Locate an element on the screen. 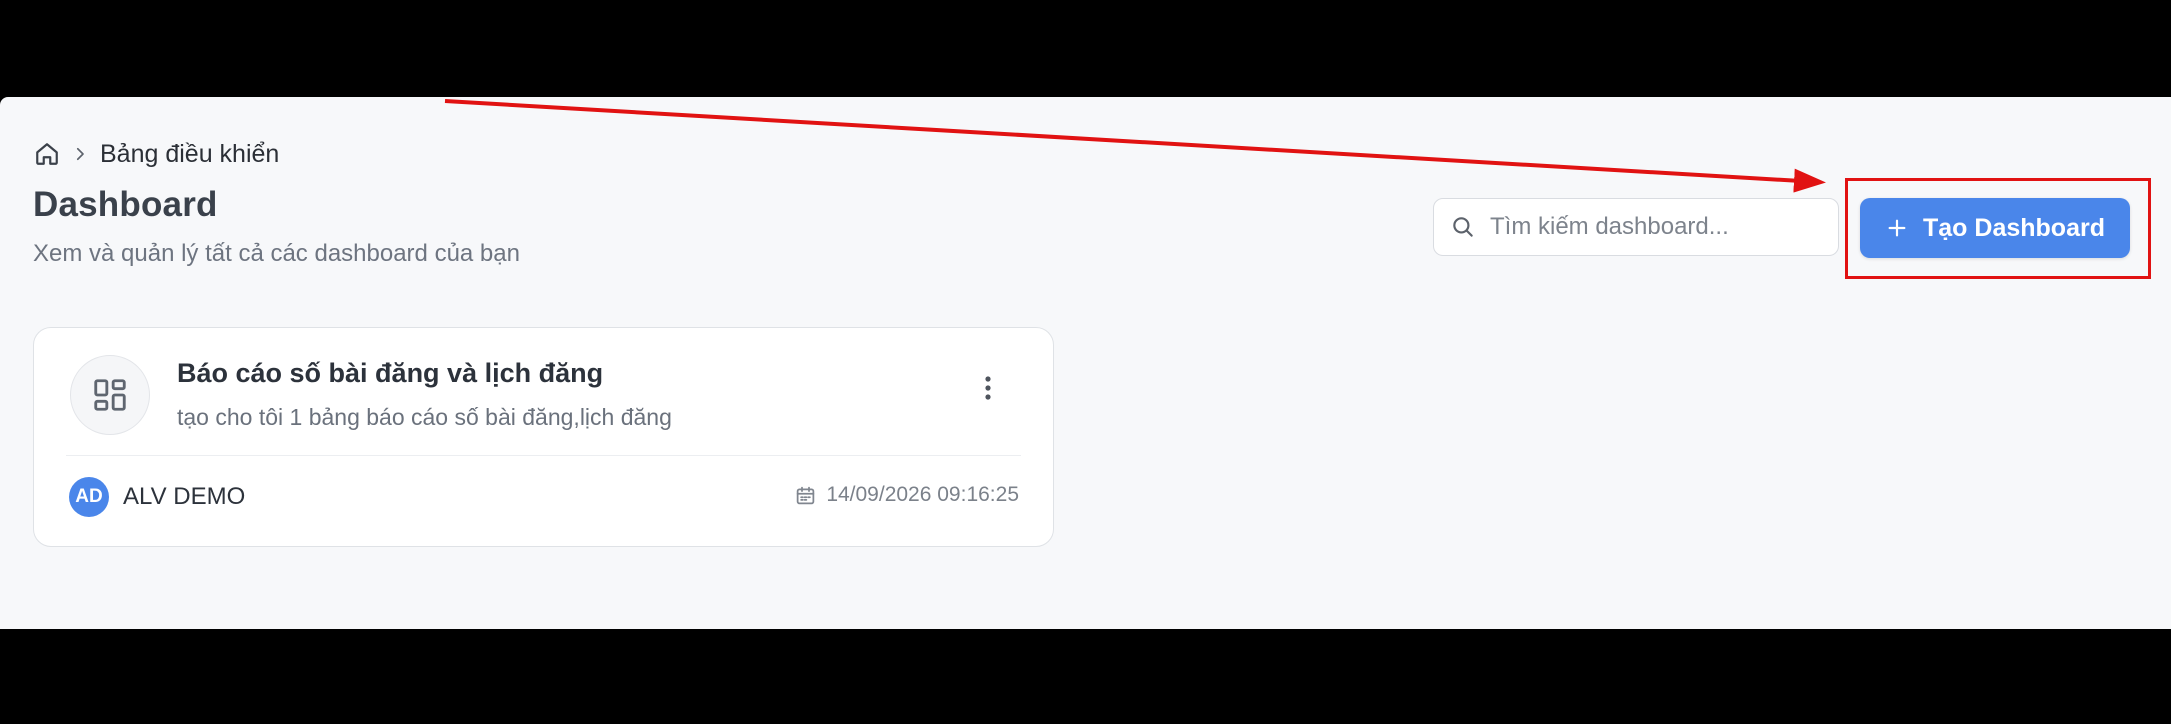  search-icon is located at coordinates (1463, 227).